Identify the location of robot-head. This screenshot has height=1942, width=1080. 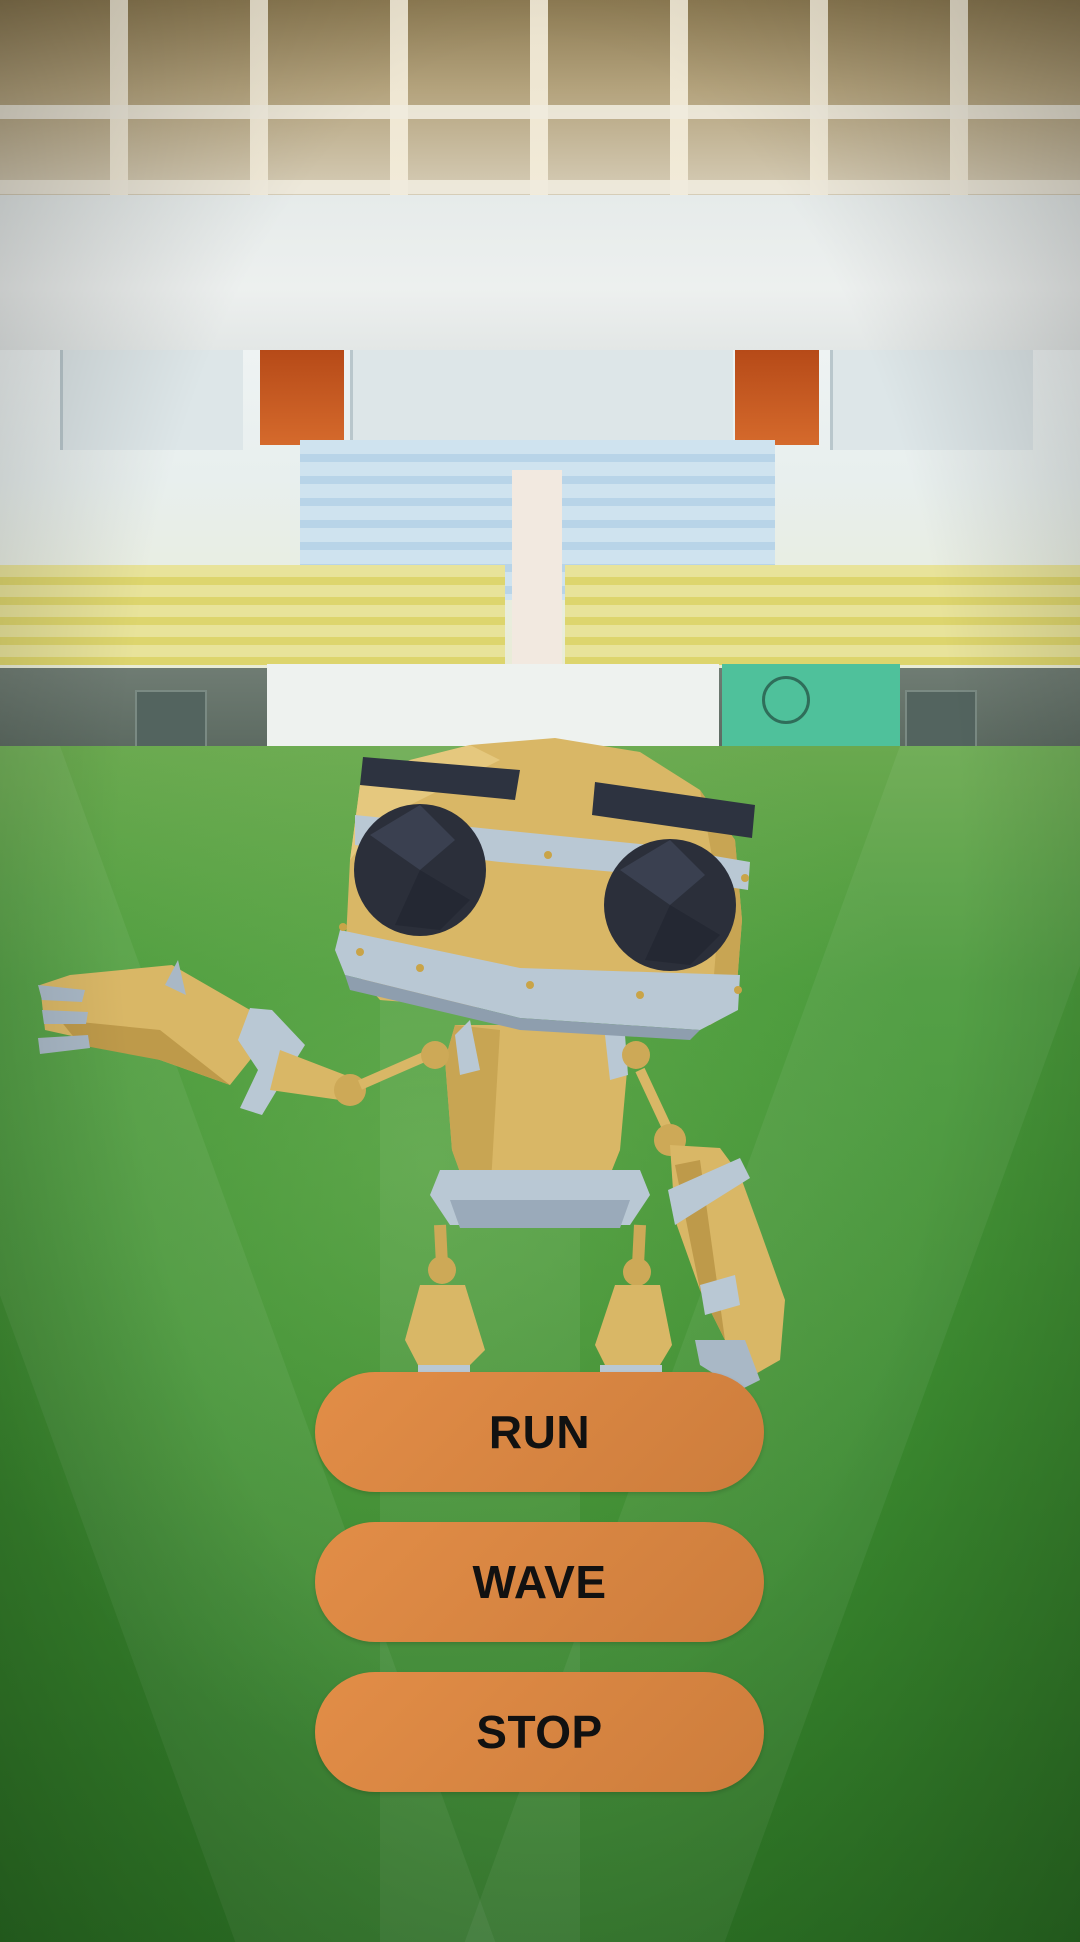
(545, 889).